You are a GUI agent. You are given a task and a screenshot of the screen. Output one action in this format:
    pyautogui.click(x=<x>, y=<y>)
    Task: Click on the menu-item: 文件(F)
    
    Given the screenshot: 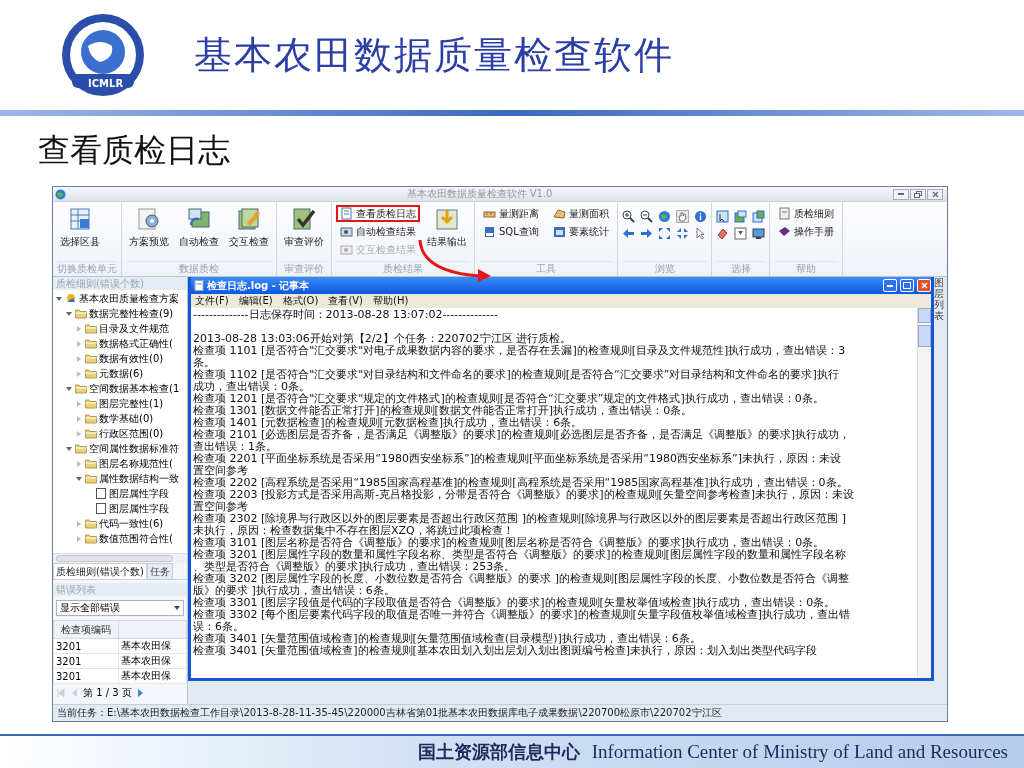 What is the action you would take?
    pyautogui.click(x=212, y=301)
    